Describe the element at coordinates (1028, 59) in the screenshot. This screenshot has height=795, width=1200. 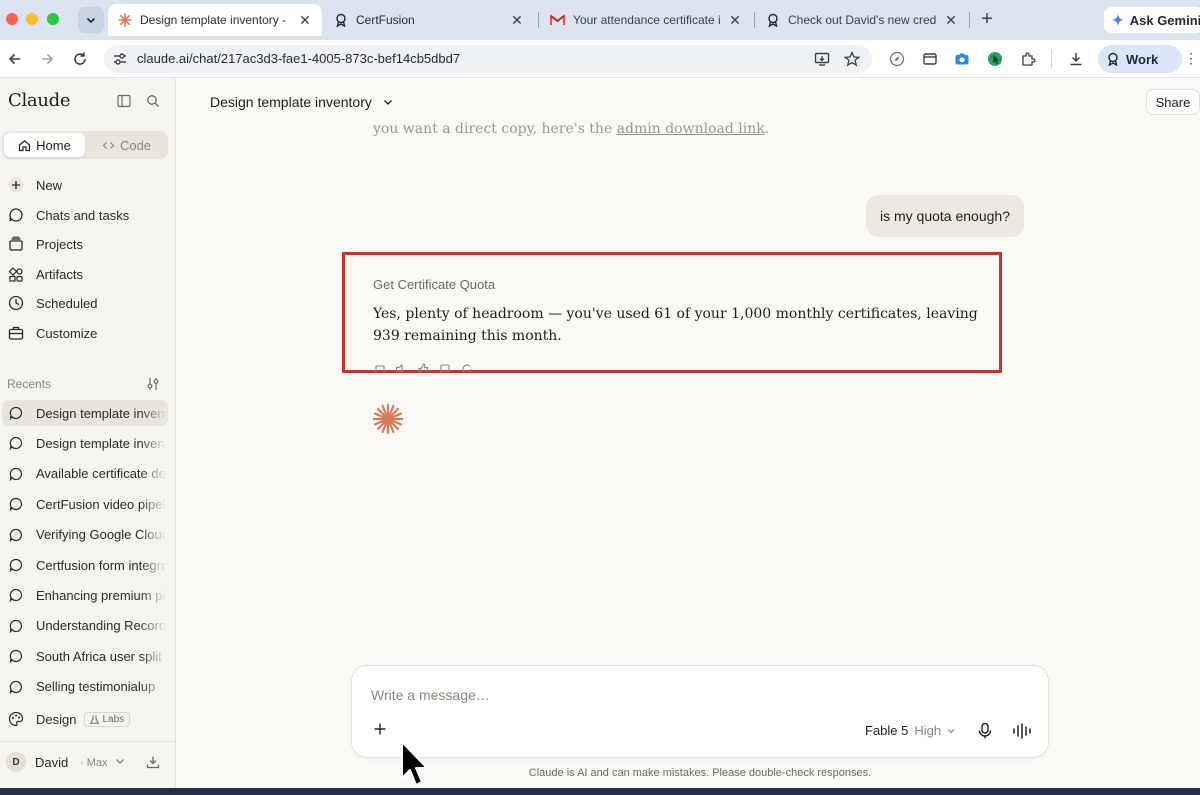
I see `extensions-puzzle-icon` at that location.